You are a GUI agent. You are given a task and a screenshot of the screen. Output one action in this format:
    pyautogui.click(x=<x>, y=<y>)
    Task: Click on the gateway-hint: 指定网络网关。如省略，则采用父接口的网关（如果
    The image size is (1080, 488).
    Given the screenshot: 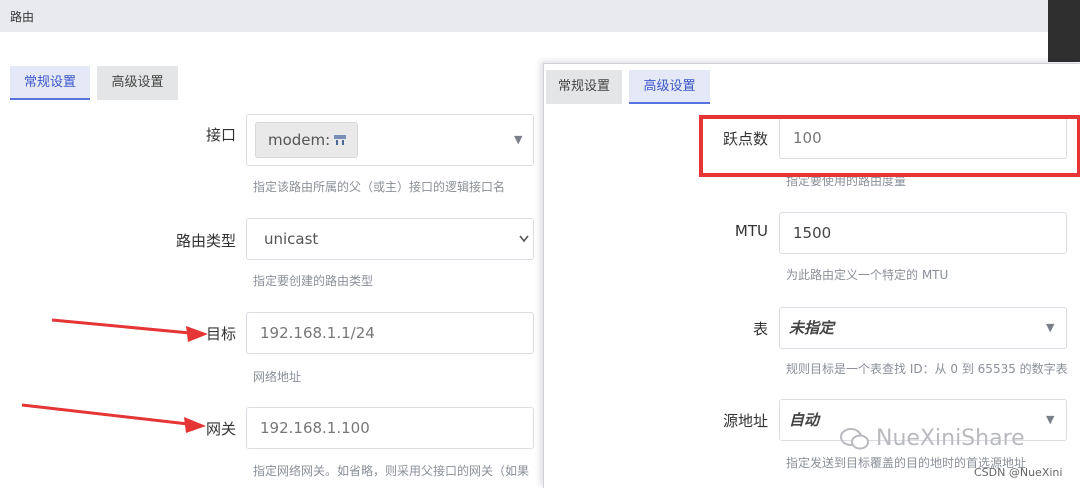 What is the action you would take?
    pyautogui.click(x=391, y=471)
    